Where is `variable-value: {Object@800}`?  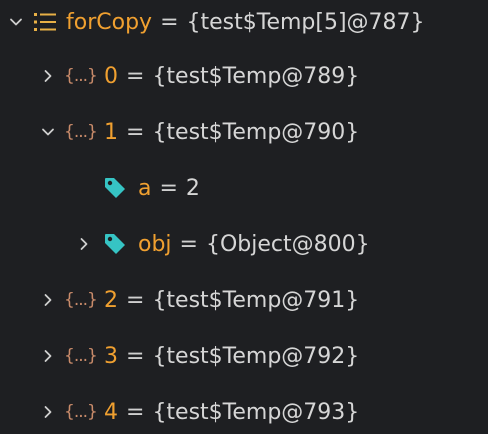
variable-value: {Object@800} is located at coordinates (287, 244).